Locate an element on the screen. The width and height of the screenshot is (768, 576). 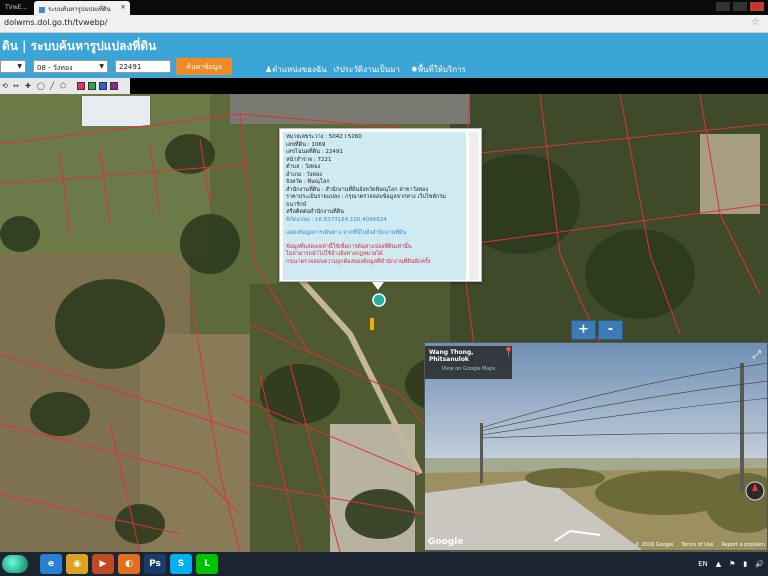
nav-history: ↺ประวัติงานเป็นมา is located at coordinates (366, 69).